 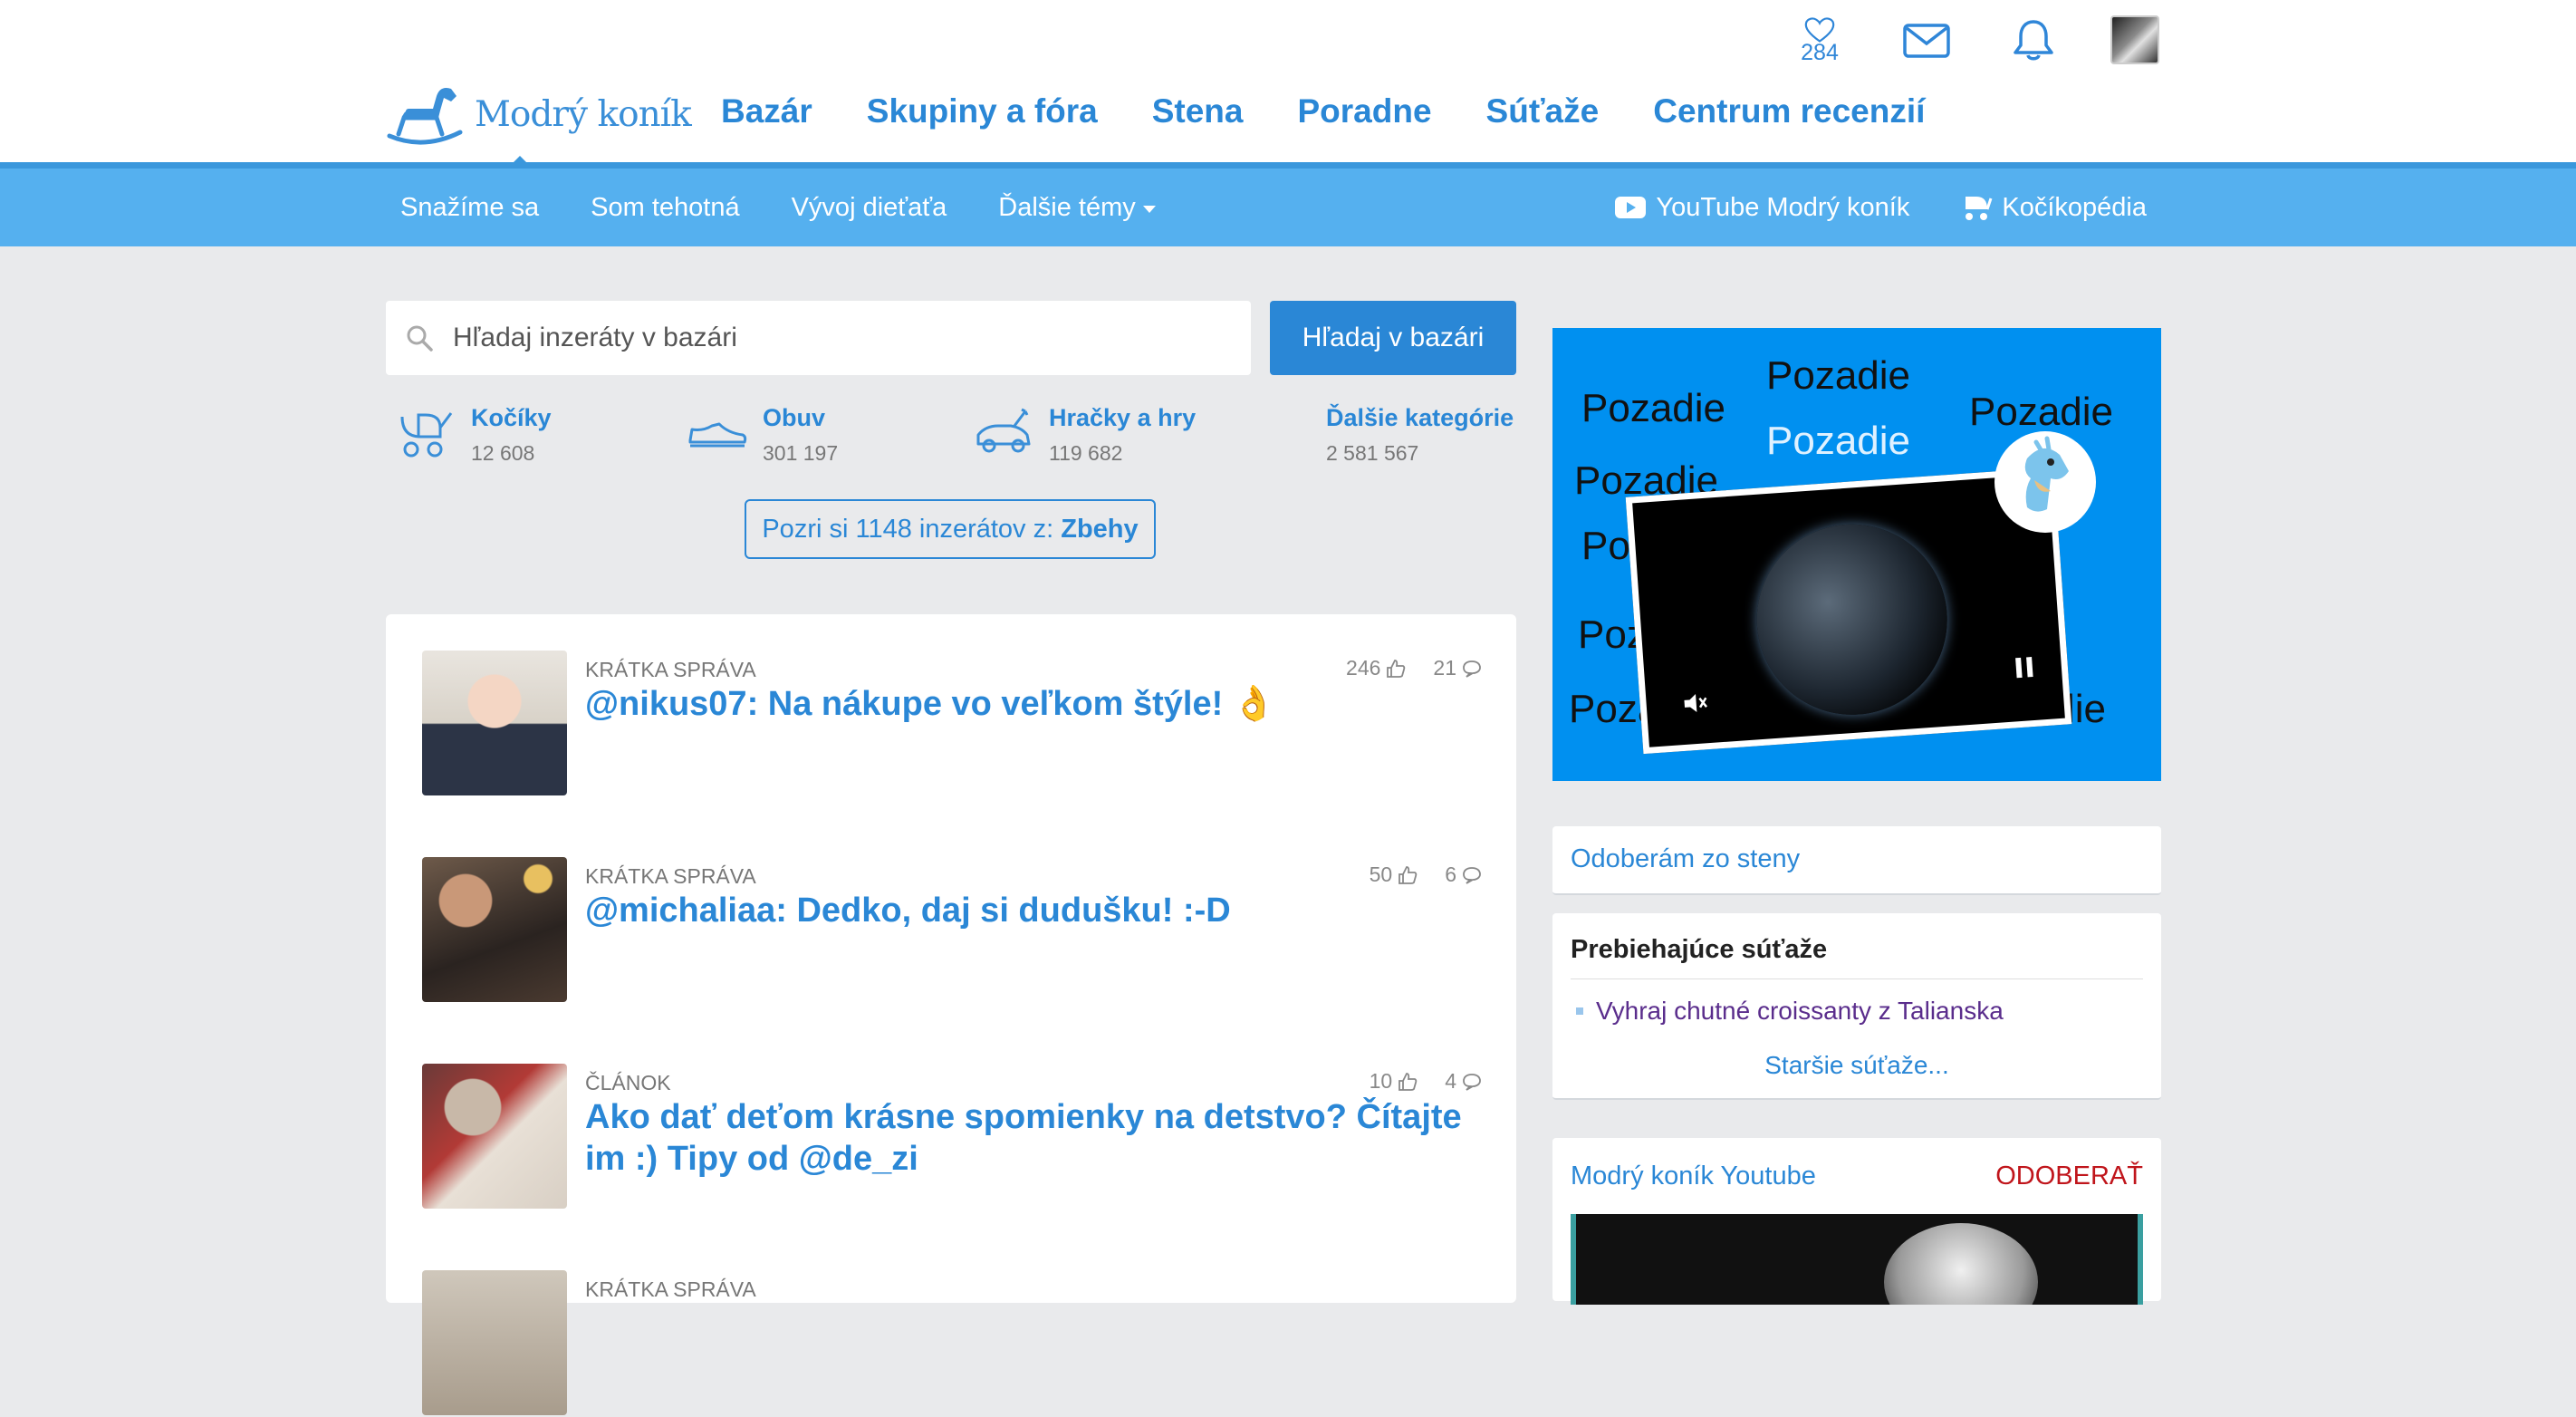 I want to click on user-avatar, so click(x=2134, y=40).